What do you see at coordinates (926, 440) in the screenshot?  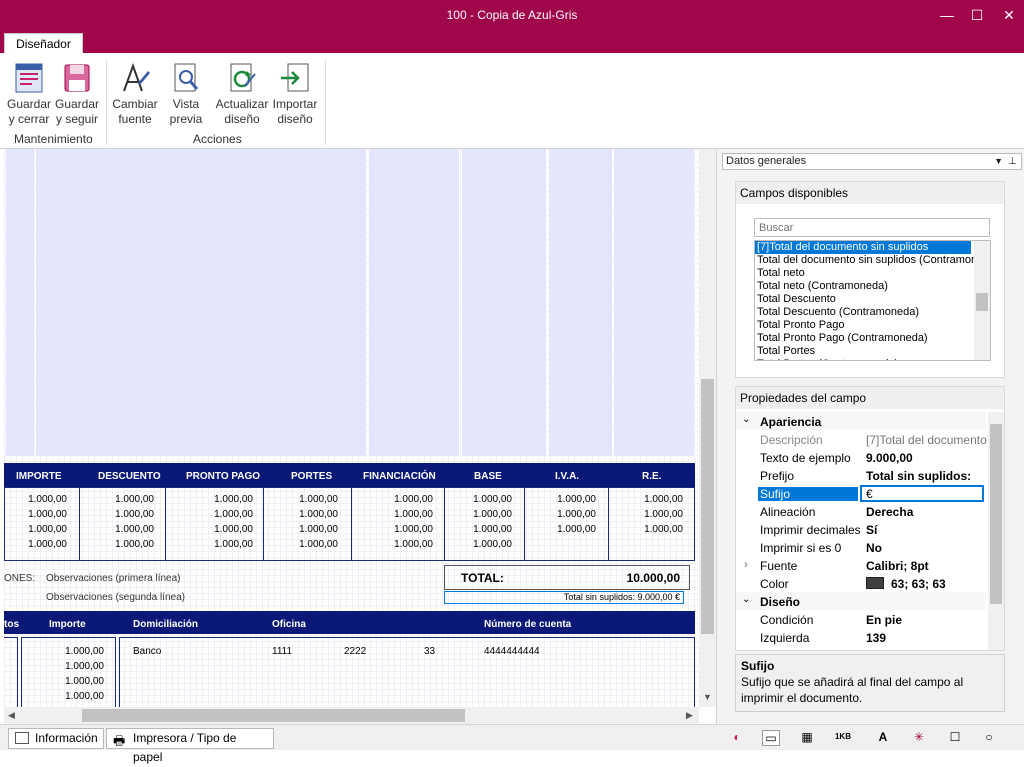 I see `property-value: [7]Total del documento` at bounding box center [926, 440].